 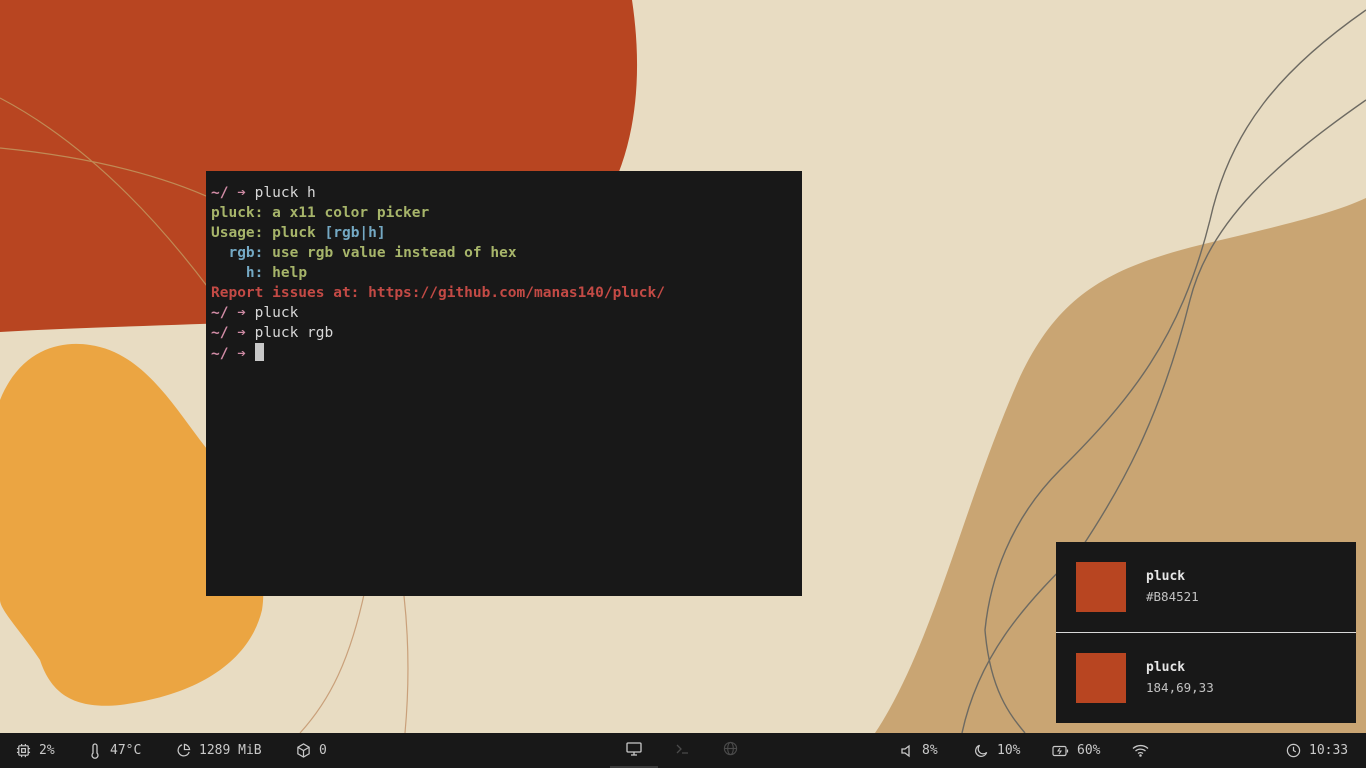 I want to click on globe-icon, so click(x=730, y=750).